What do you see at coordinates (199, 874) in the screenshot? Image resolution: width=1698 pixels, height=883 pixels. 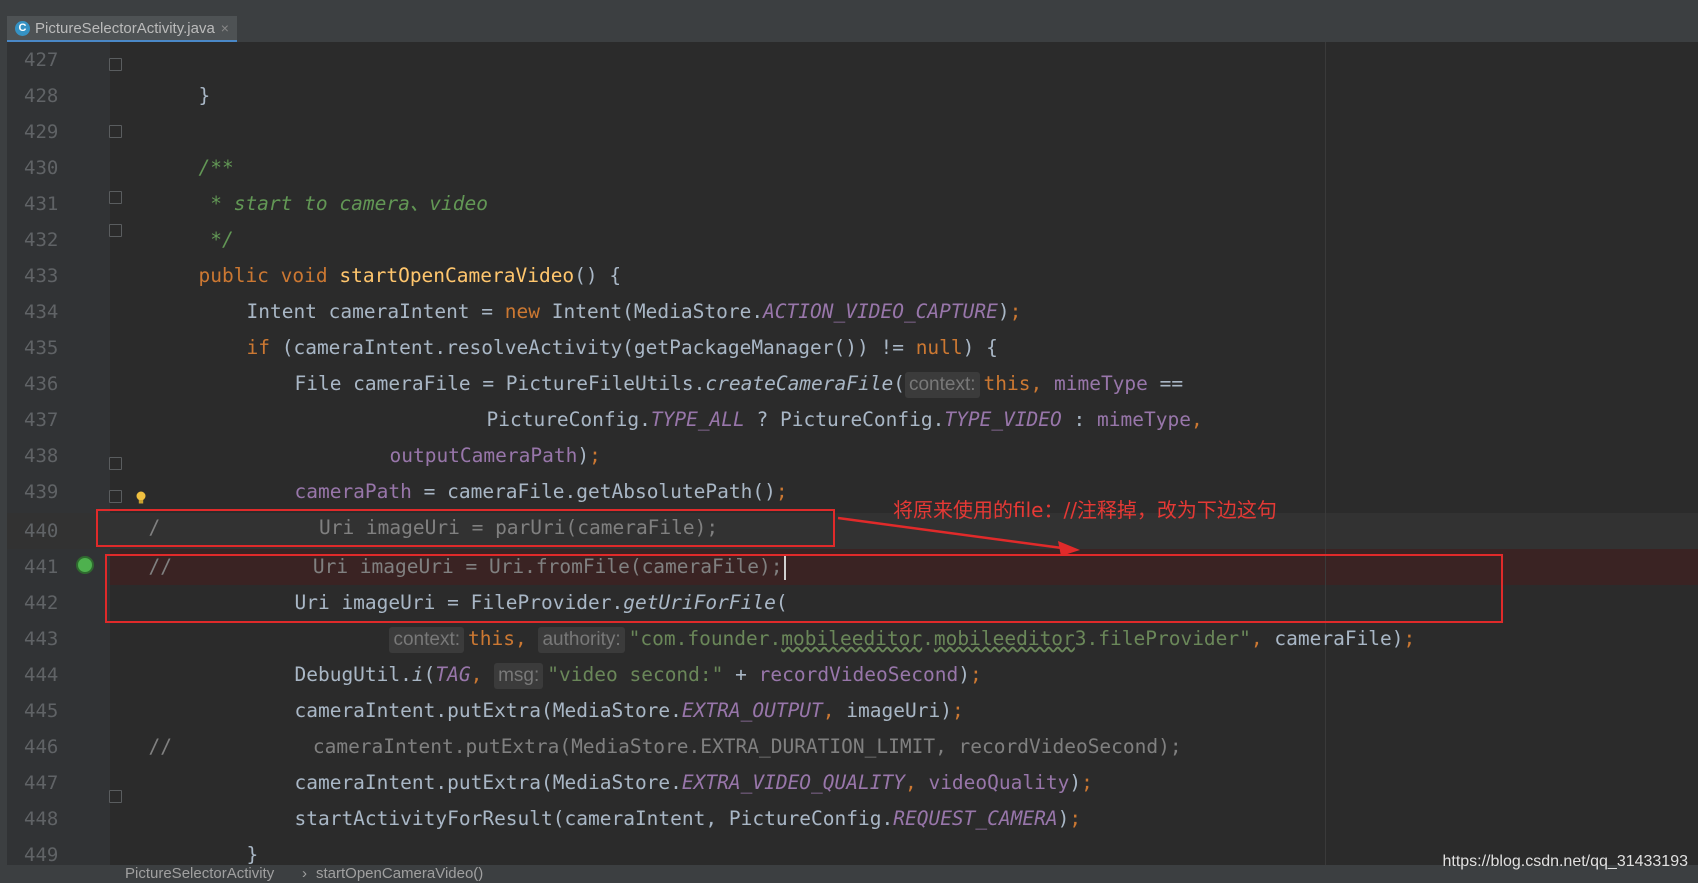 I see `breadcrumb-class: PictureSelectorActivity` at bounding box center [199, 874].